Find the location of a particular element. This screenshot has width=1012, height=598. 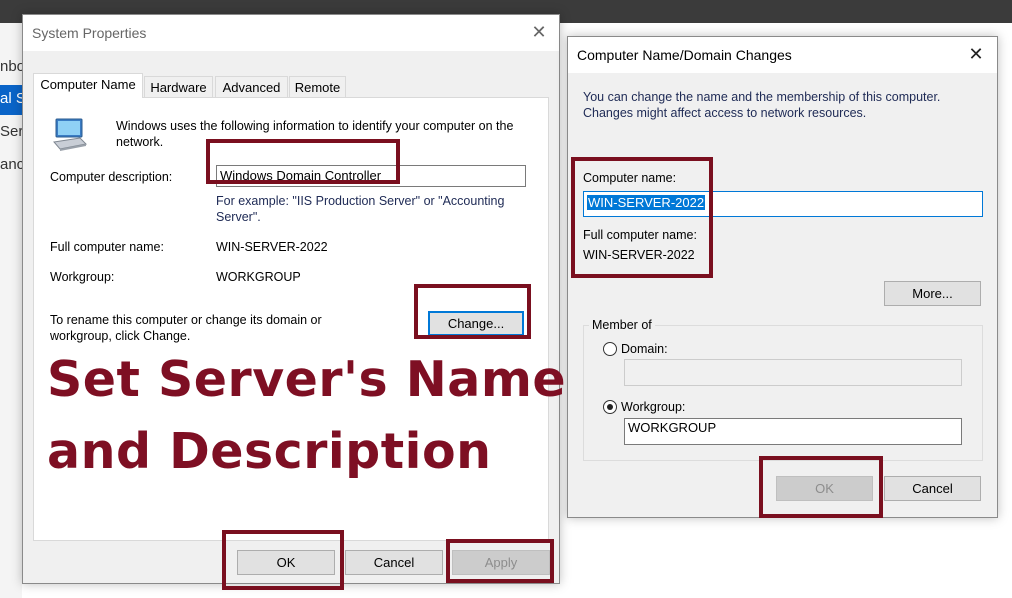

full-computer-name-label: Full computer name: is located at coordinates (107, 247).